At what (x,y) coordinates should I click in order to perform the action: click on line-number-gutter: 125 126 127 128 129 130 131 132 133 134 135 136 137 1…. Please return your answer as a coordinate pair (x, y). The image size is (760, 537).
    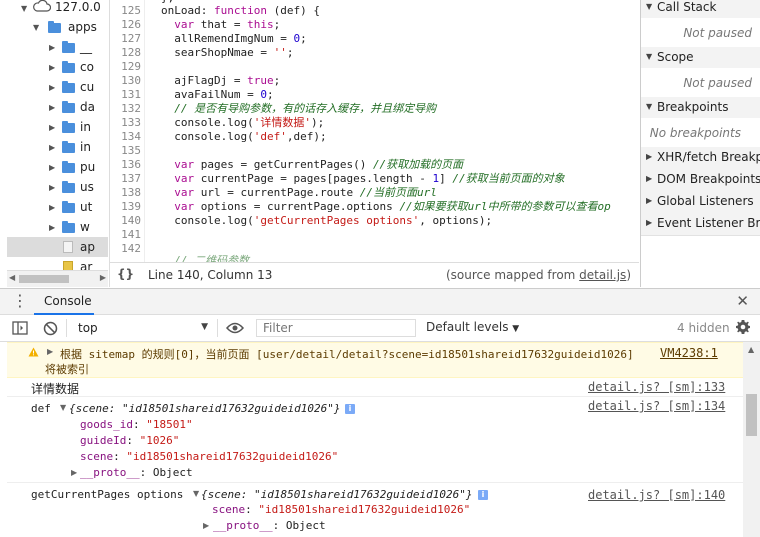
    Looking at the image, I should click on (127, 131).